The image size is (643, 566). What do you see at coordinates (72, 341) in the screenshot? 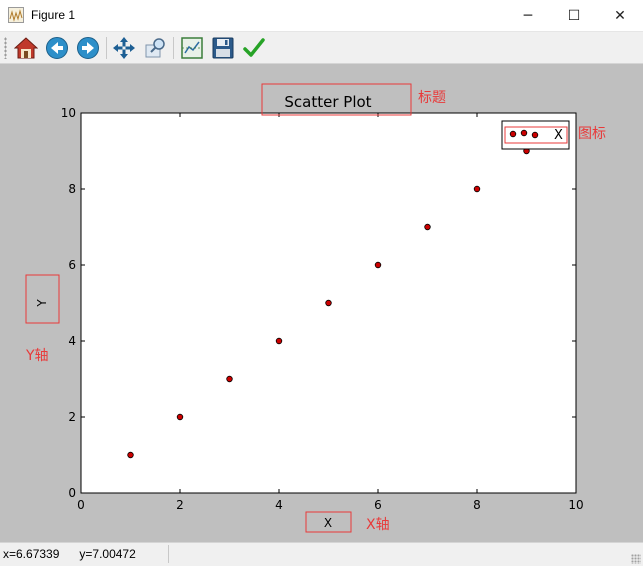
I see `y-tick-label: 4` at bounding box center [72, 341].